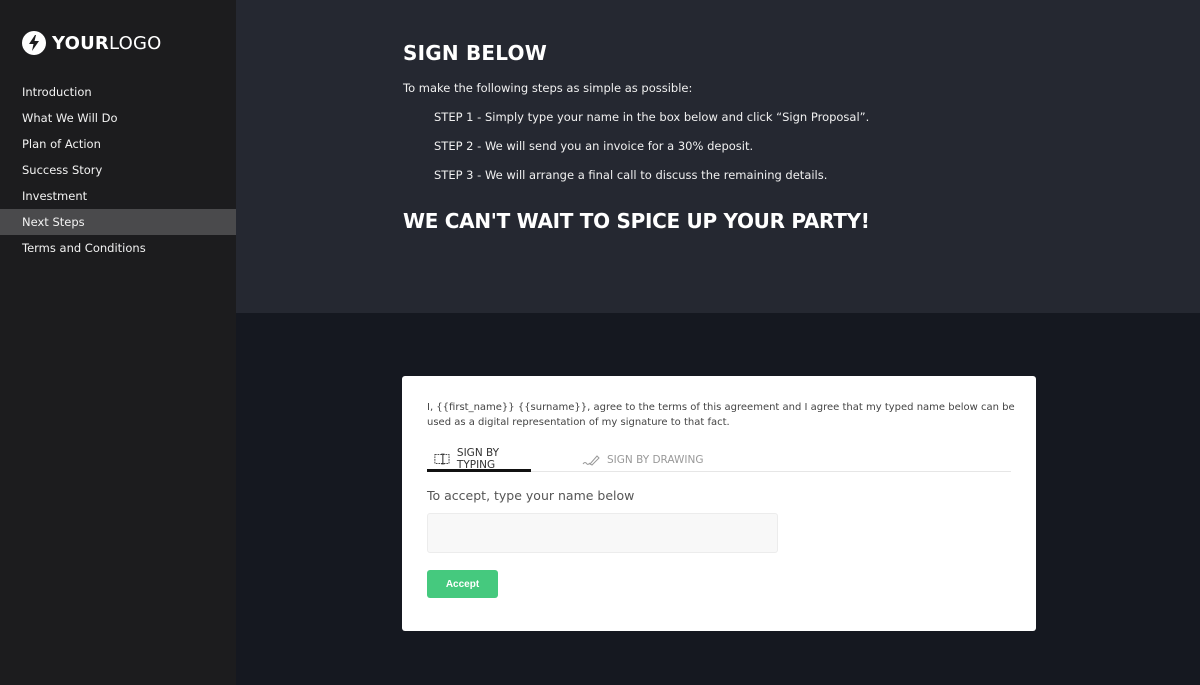 The image size is (1200, 685). What do you see at coordinates (118, 222) in the screenshot?
I see `sidebar-item-next-steps: Next Steps` at bounding box center [118, 222].